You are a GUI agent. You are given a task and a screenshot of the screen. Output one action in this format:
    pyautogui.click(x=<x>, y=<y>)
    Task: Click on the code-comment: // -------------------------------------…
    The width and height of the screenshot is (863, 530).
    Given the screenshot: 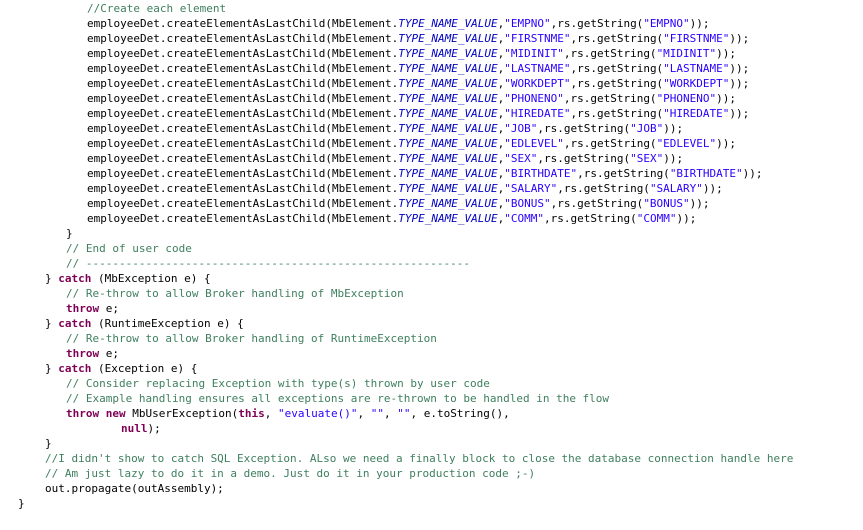 What is the action you would take?
    pyautogui.click(x=268, y=263)
    